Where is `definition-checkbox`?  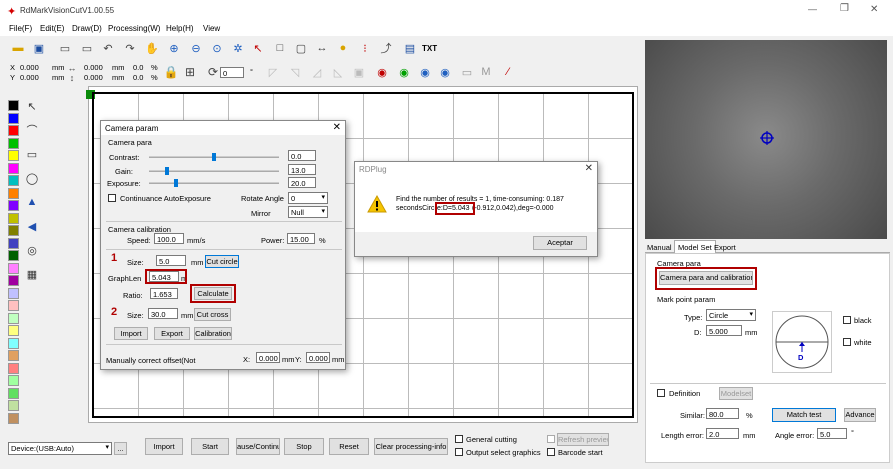 definition-checkbox is located at coordinates (661, 393).